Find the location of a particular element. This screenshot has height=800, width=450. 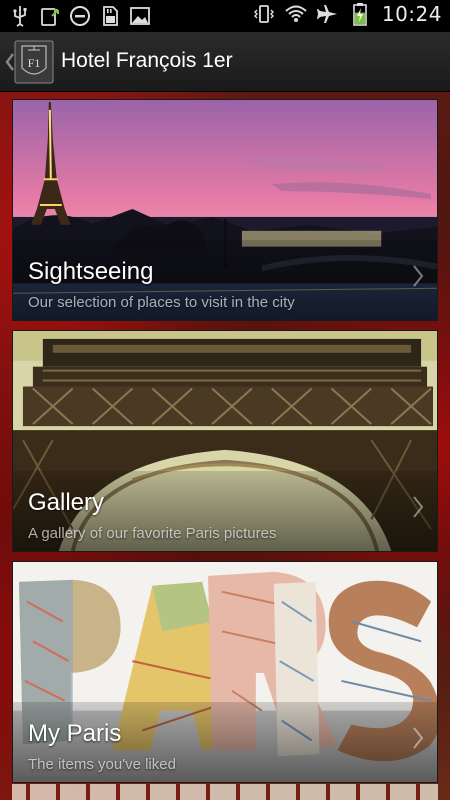

do-not-disturb-icon is located at coordinates (80, 16).